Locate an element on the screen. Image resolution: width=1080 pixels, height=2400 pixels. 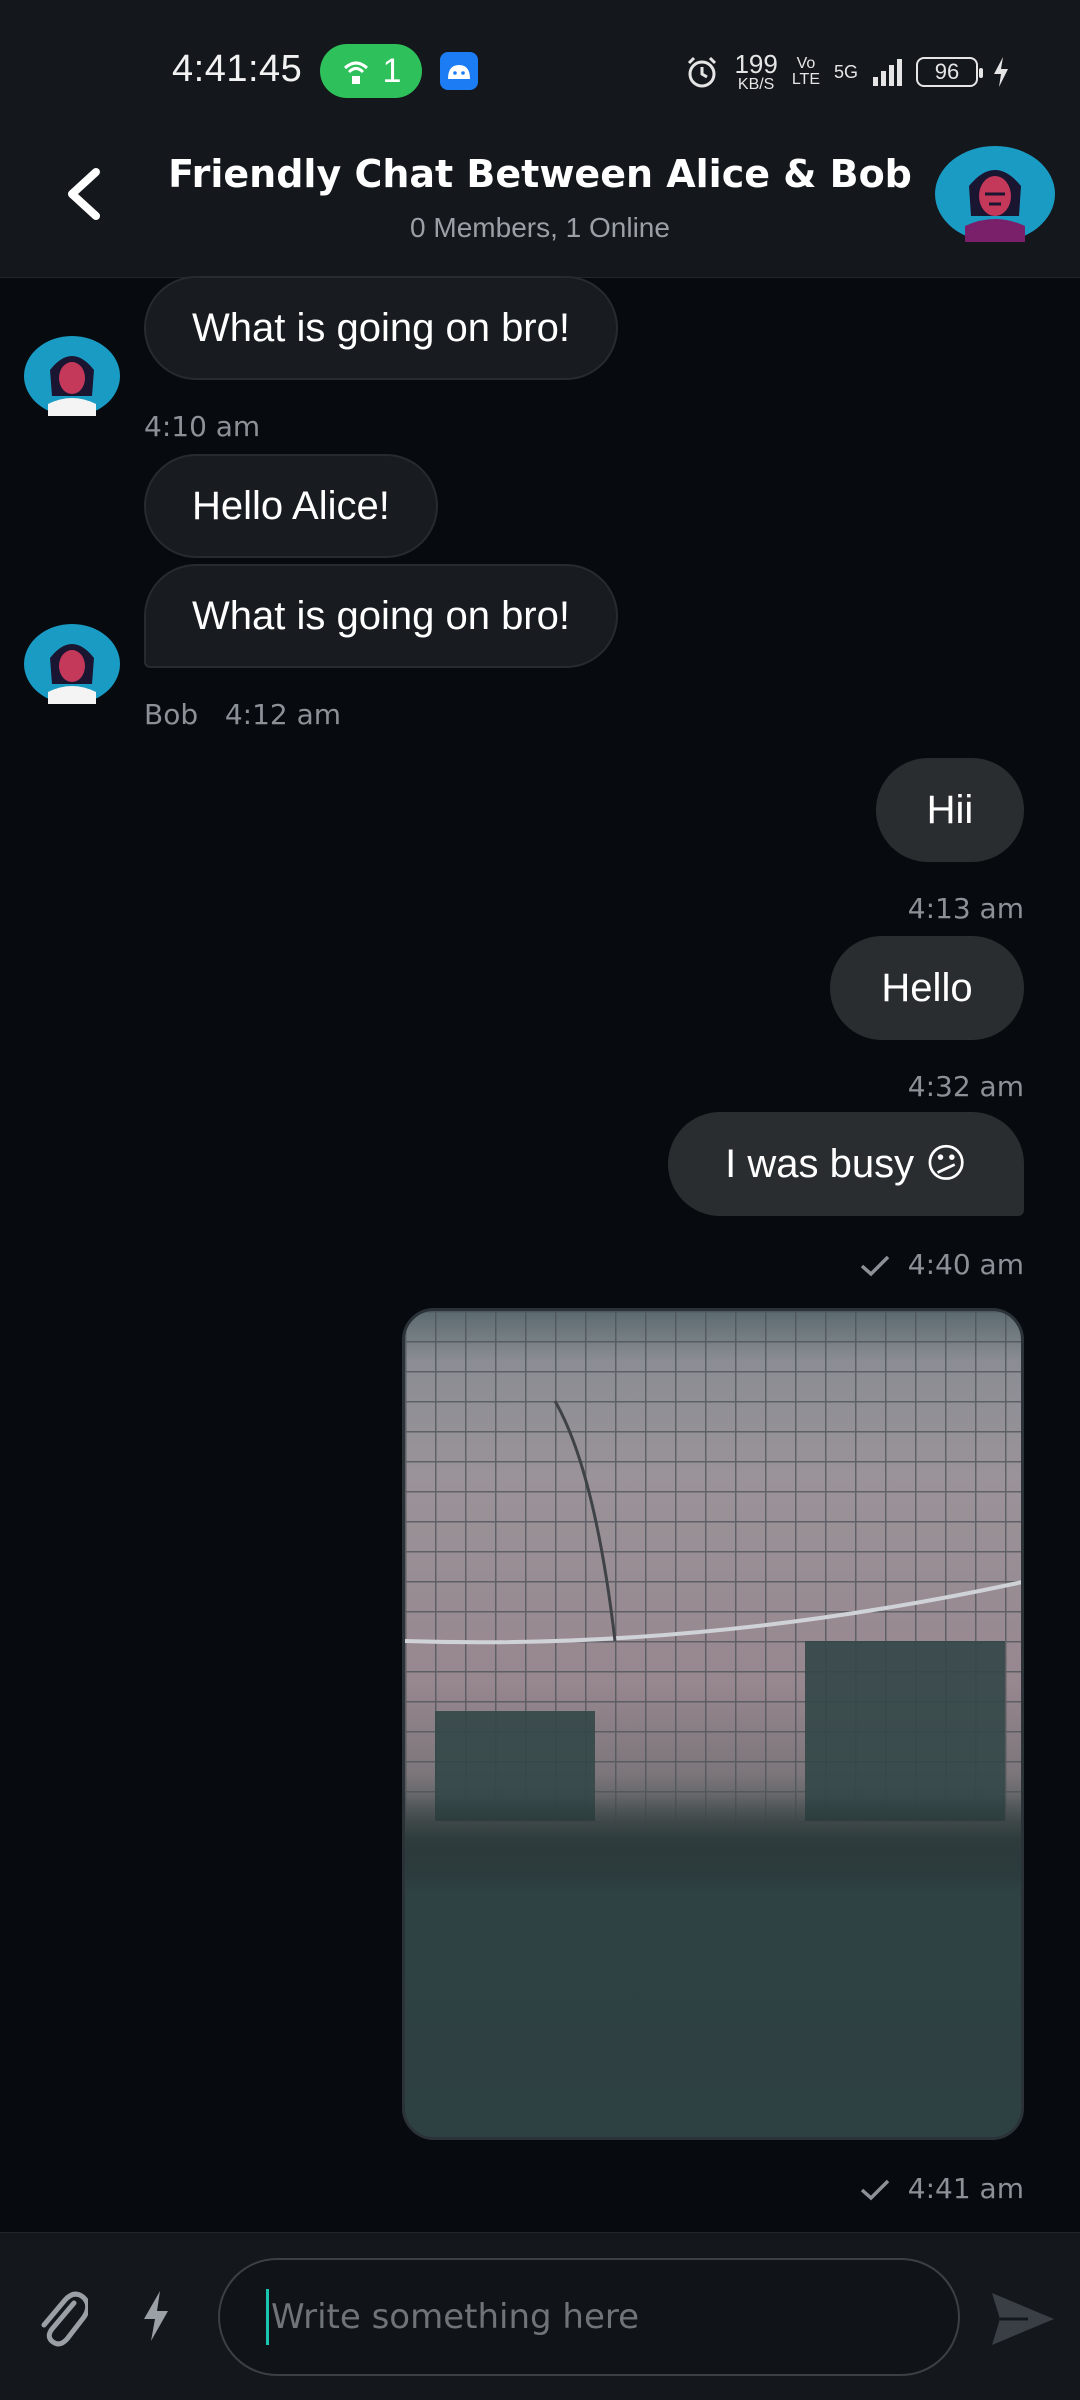
network-type: 5G is located at coordinates (845, 71).